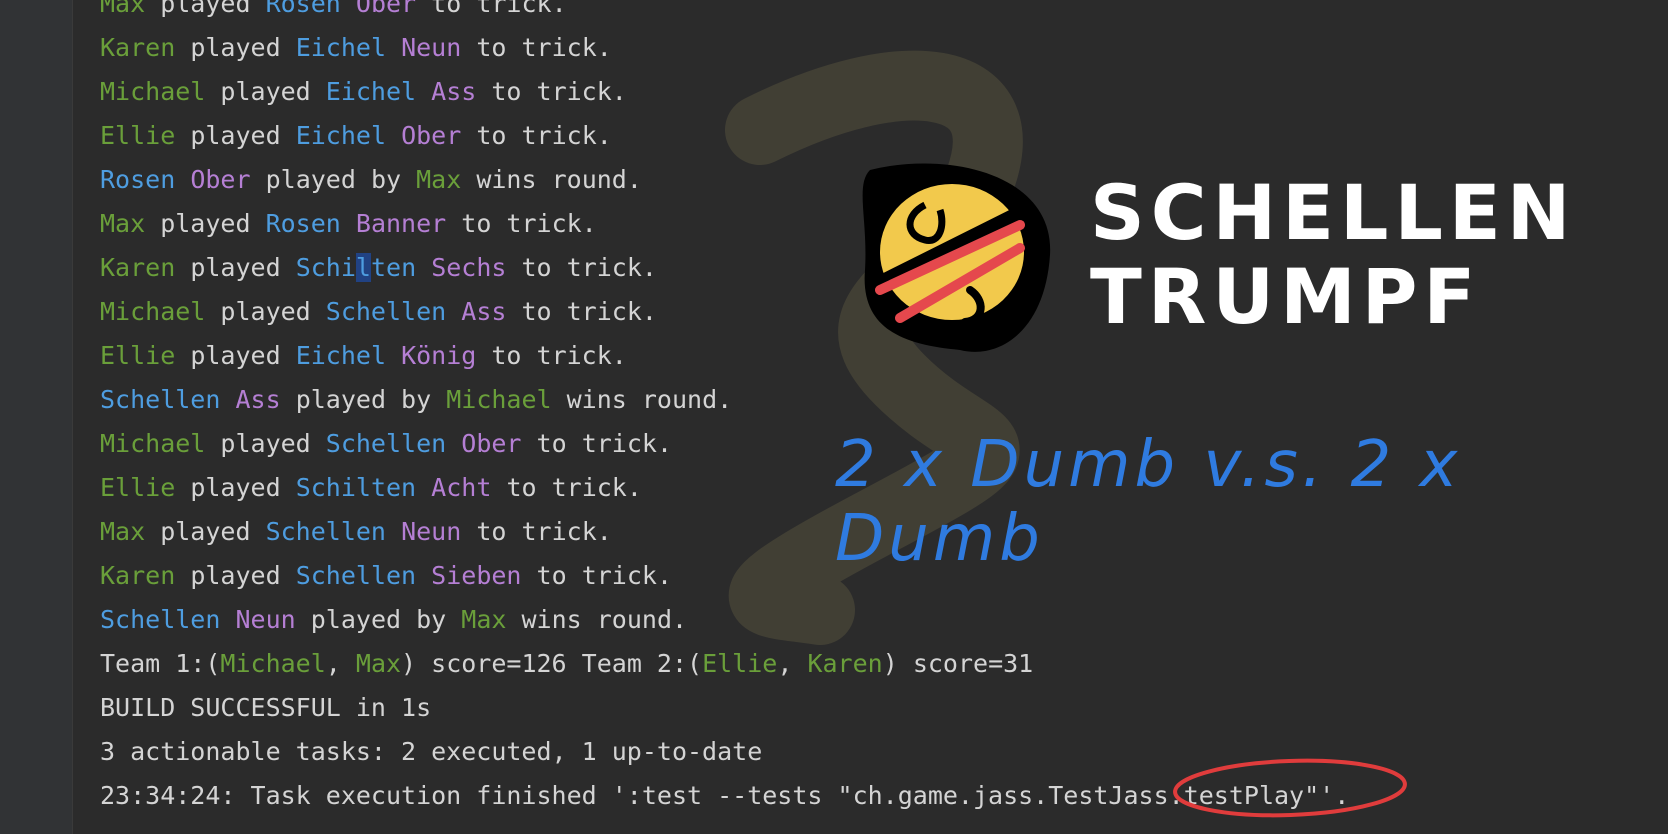 The image size is (1668, 834). I want to click on highlight-circle, so click(1290, 788).